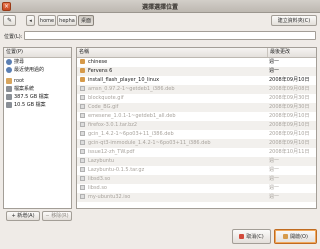 The width and height of the screenshot is (320, 249). What do you see at coordinates (289, 152) in the screenshot?
I see `file-modified: 2008年10月11日` at bounding box center [289, 152].